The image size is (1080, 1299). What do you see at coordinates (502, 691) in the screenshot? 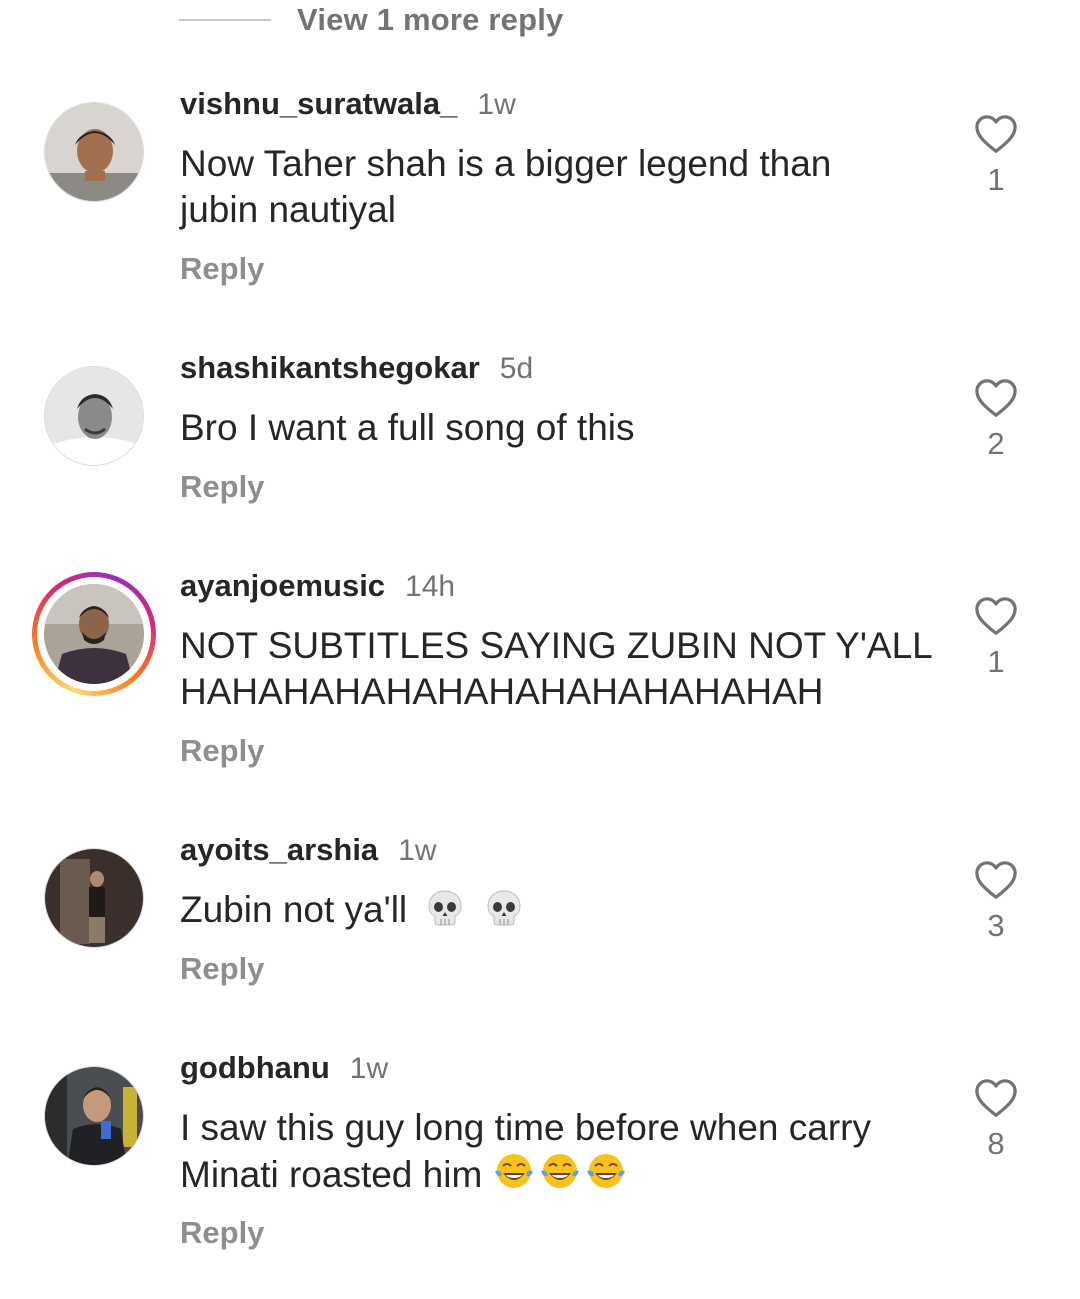
I see `comment-text-line: HAHAHAHAHAHAHAHAHAHAHAHAH` at bounding box center [502, 691].